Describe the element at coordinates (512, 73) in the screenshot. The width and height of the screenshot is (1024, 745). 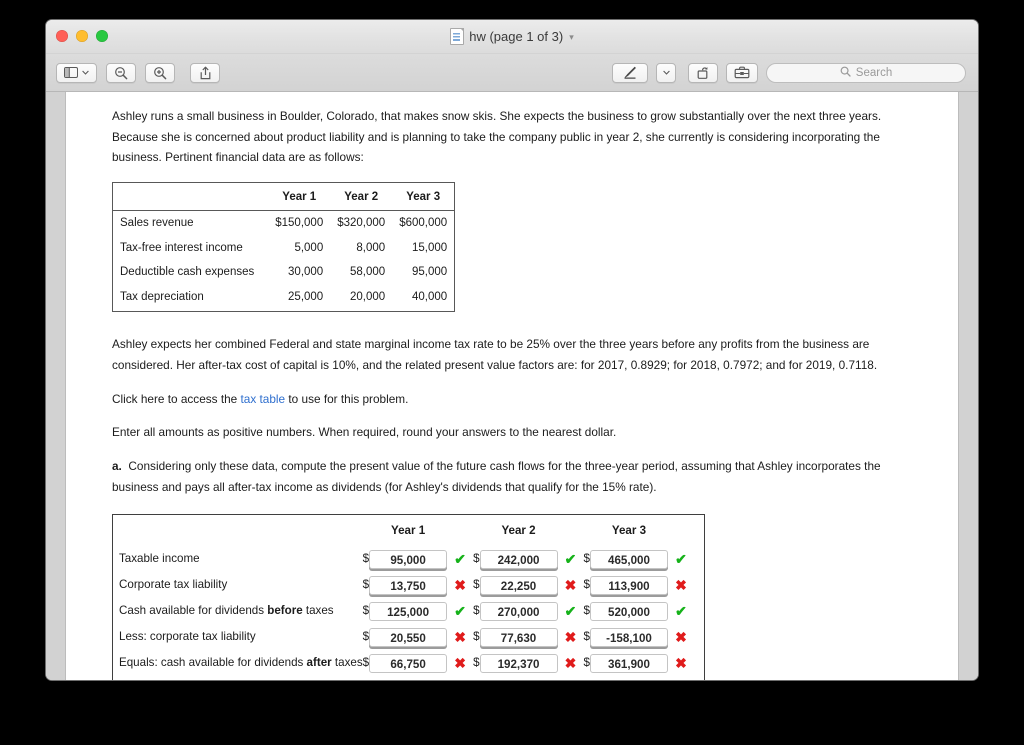
I see `window-toolbar: Search` at that location.